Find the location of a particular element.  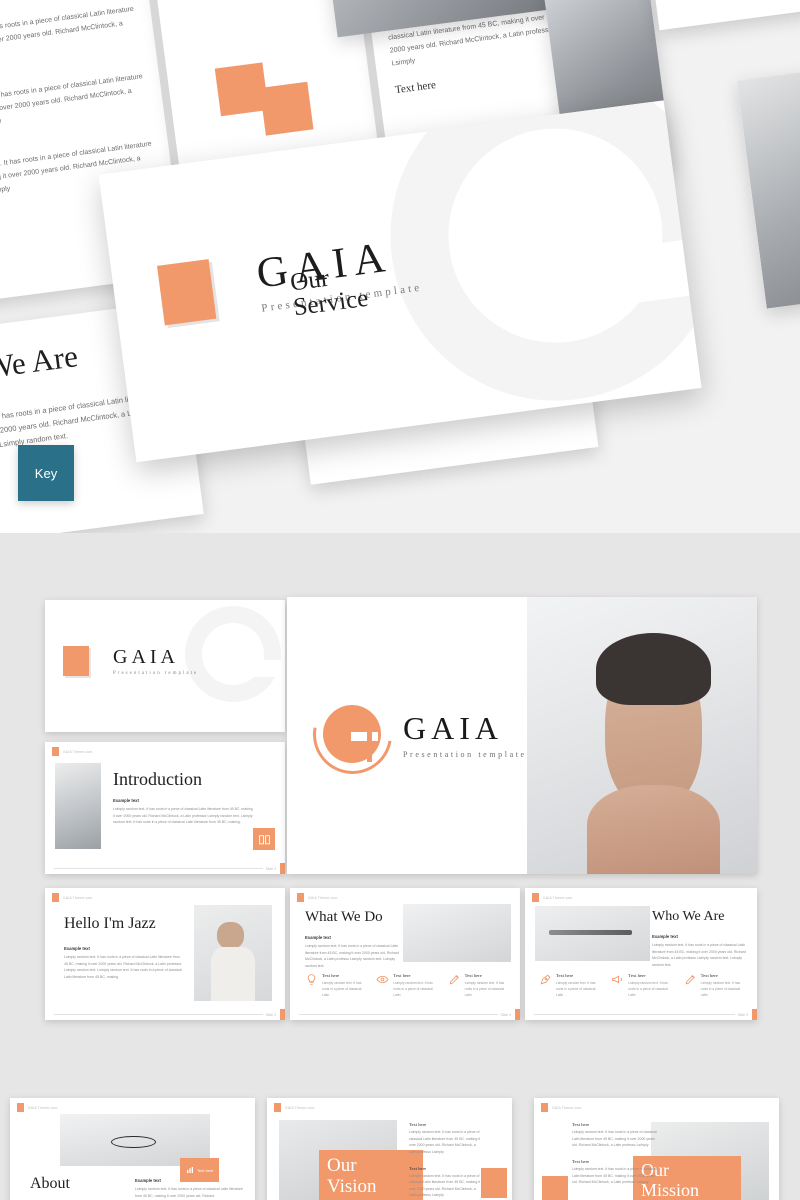

slide-number: Slide 3 is located at coordinates (270, 1014).